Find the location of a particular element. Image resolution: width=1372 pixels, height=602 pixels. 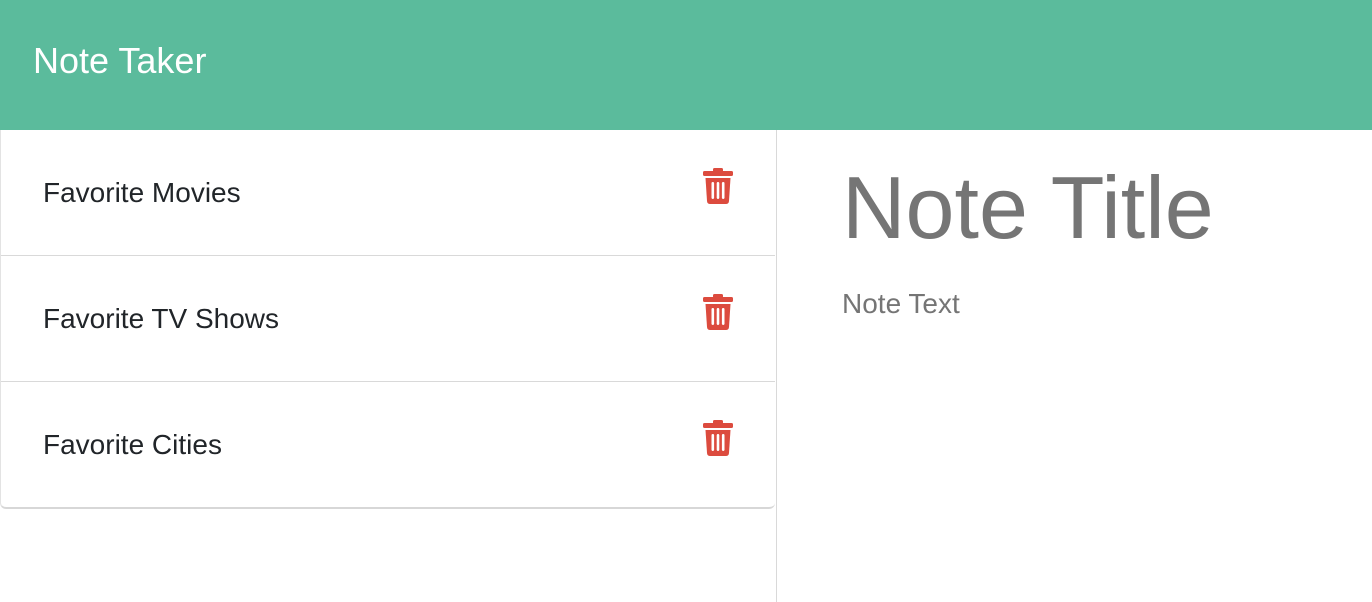

list-item: Favorite TV Shows is located at coordinates (388, 318).